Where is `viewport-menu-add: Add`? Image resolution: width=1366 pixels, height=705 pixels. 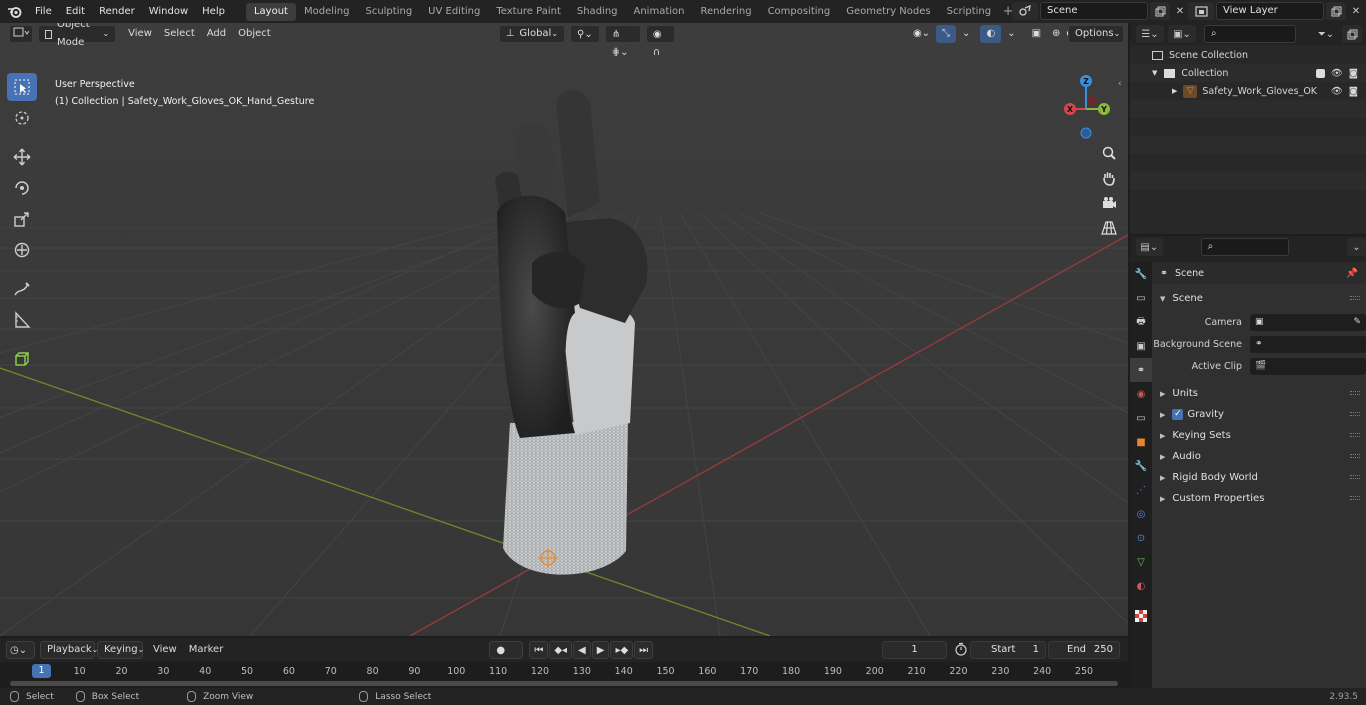 viewport-menu-add: Add is located at coordinates (216, 34).